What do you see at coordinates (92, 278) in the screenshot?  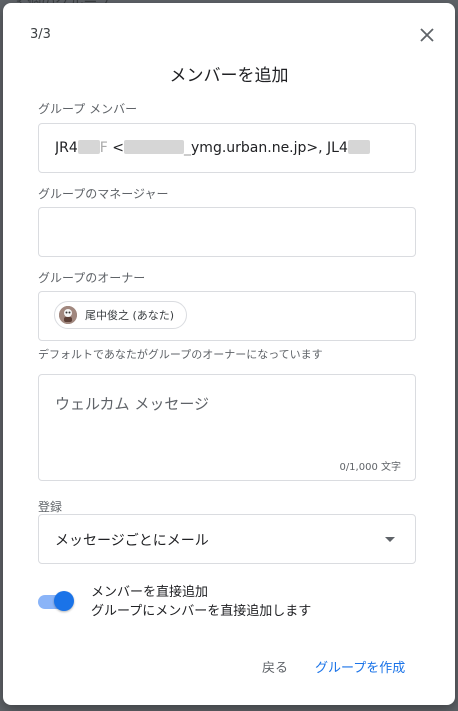 I see `owners-label: グループのオーナー` at bounding box center [92, 278].